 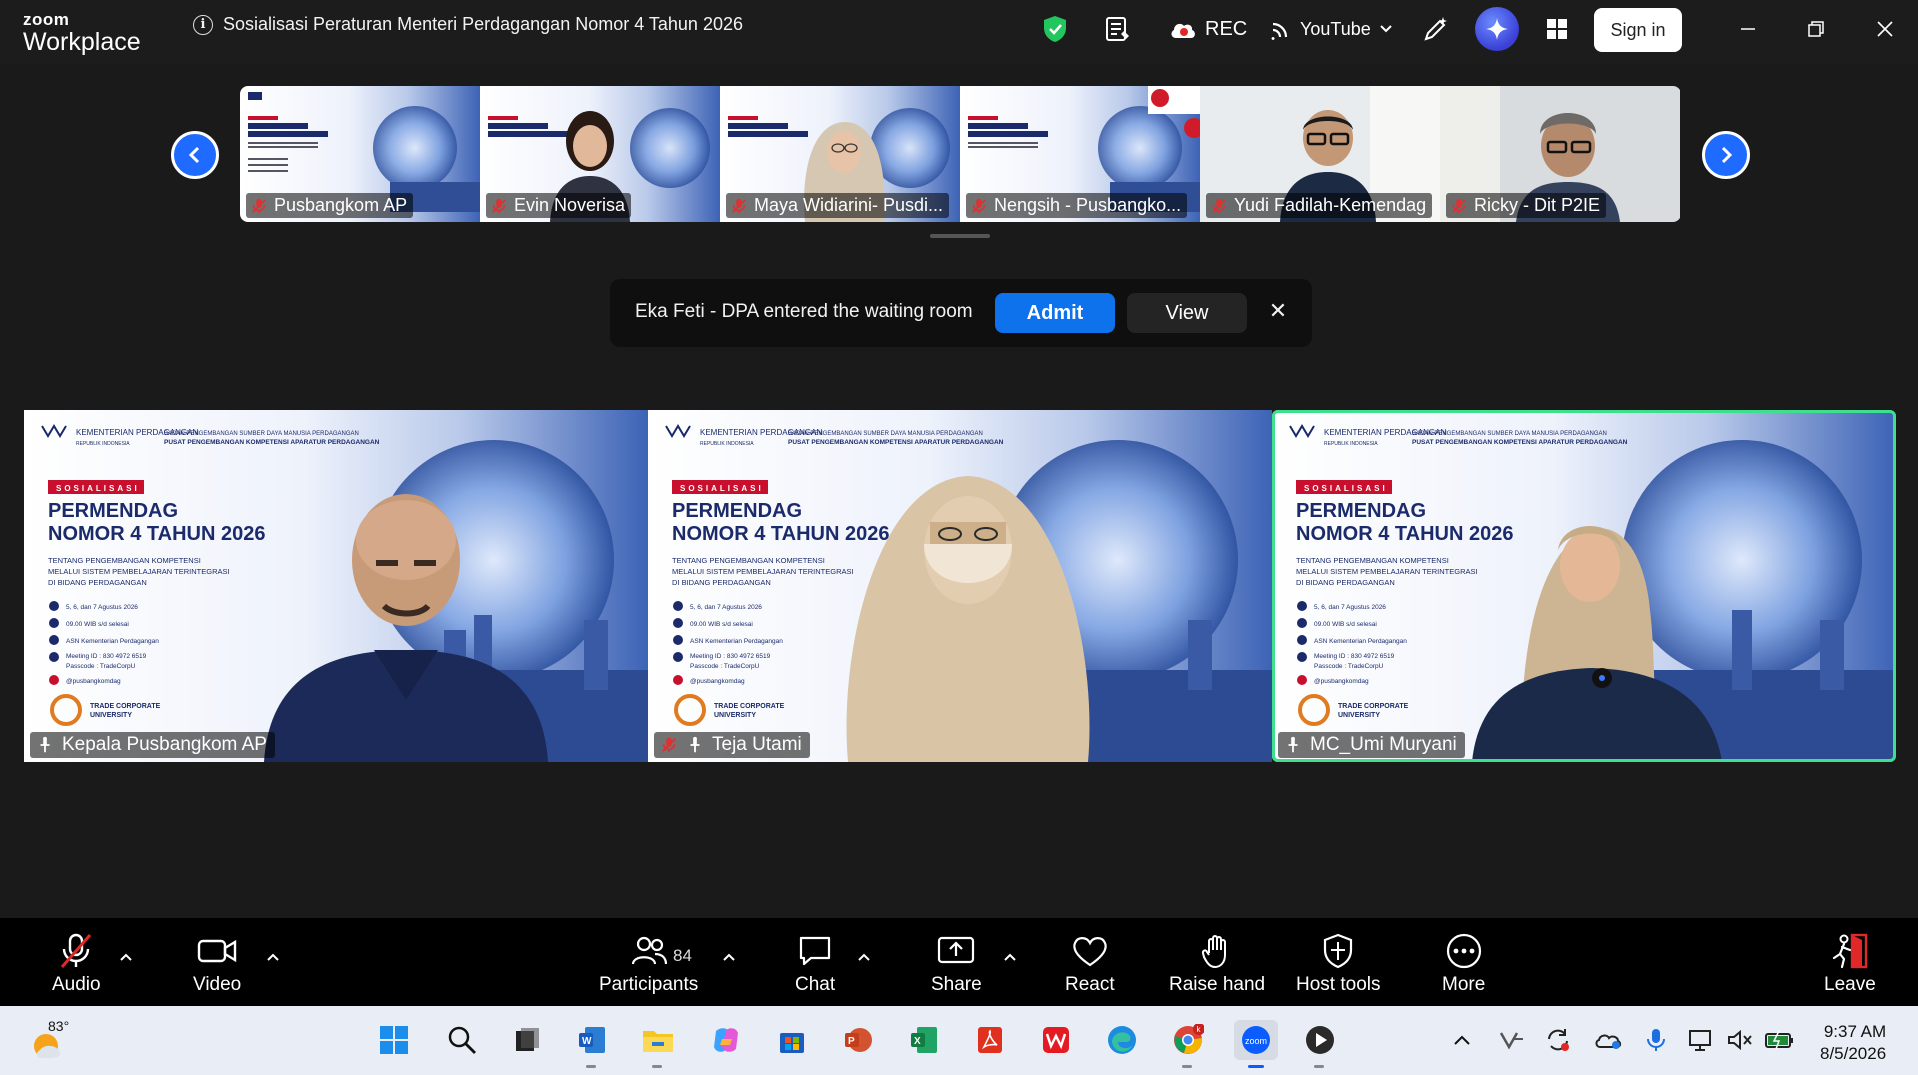 I want to click on media-player-icon, so click(x=1320, y=1044).